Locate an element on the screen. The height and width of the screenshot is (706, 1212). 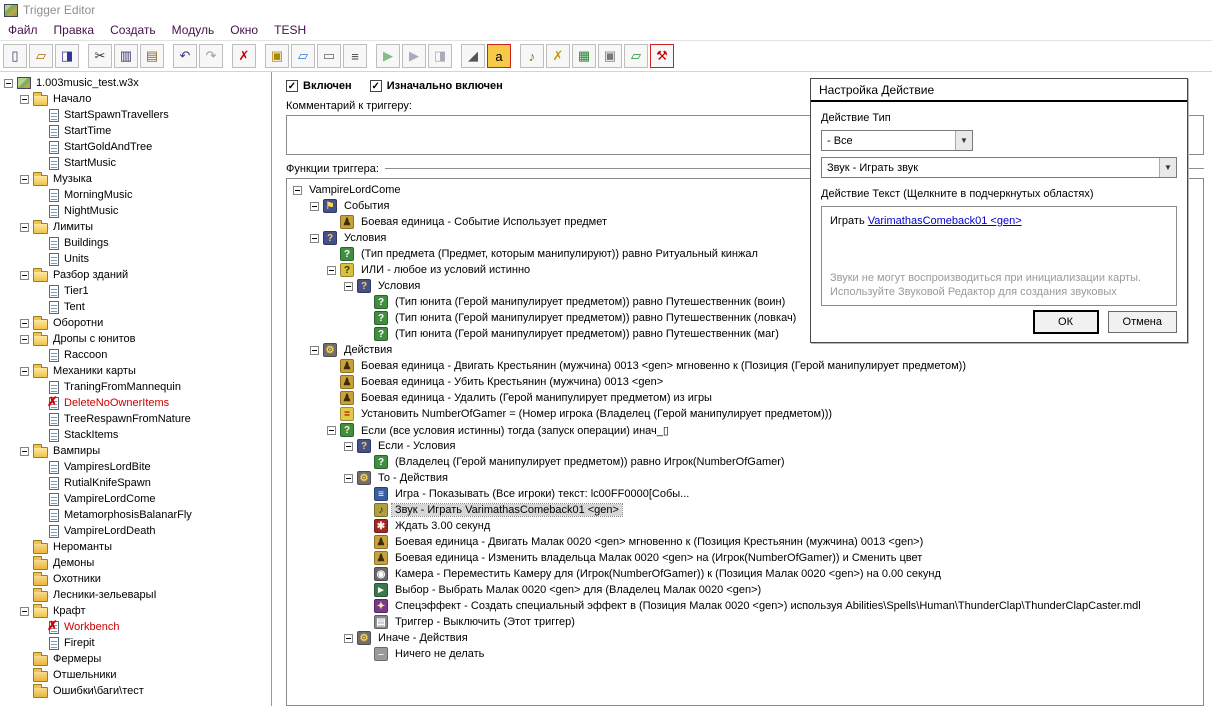
panel-splitter is located at coordinates (277, 389).